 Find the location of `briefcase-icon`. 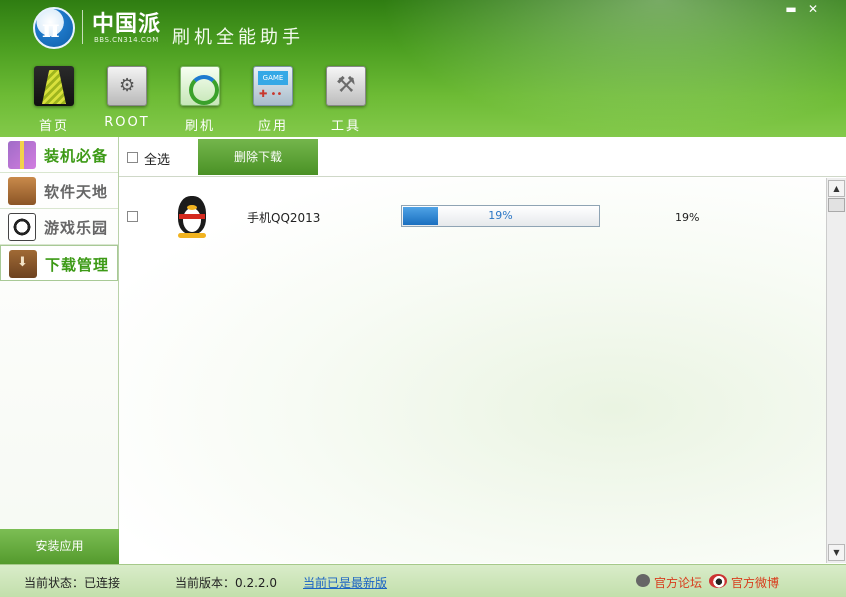

briefcase-icon is located at coordinates (22, 191).